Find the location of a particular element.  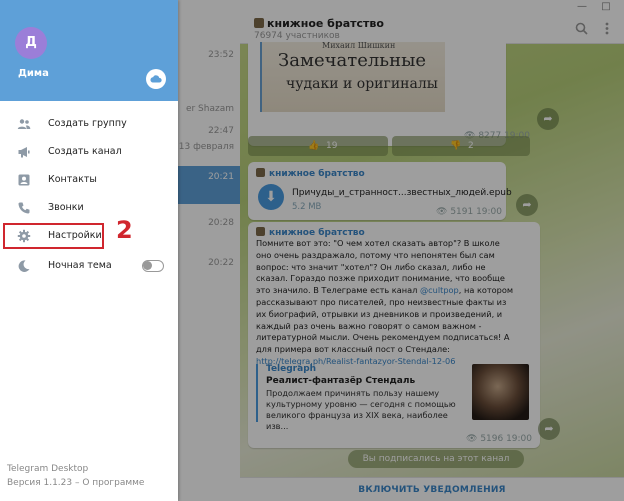

toggle-knob is located at coordinates (147, 265).